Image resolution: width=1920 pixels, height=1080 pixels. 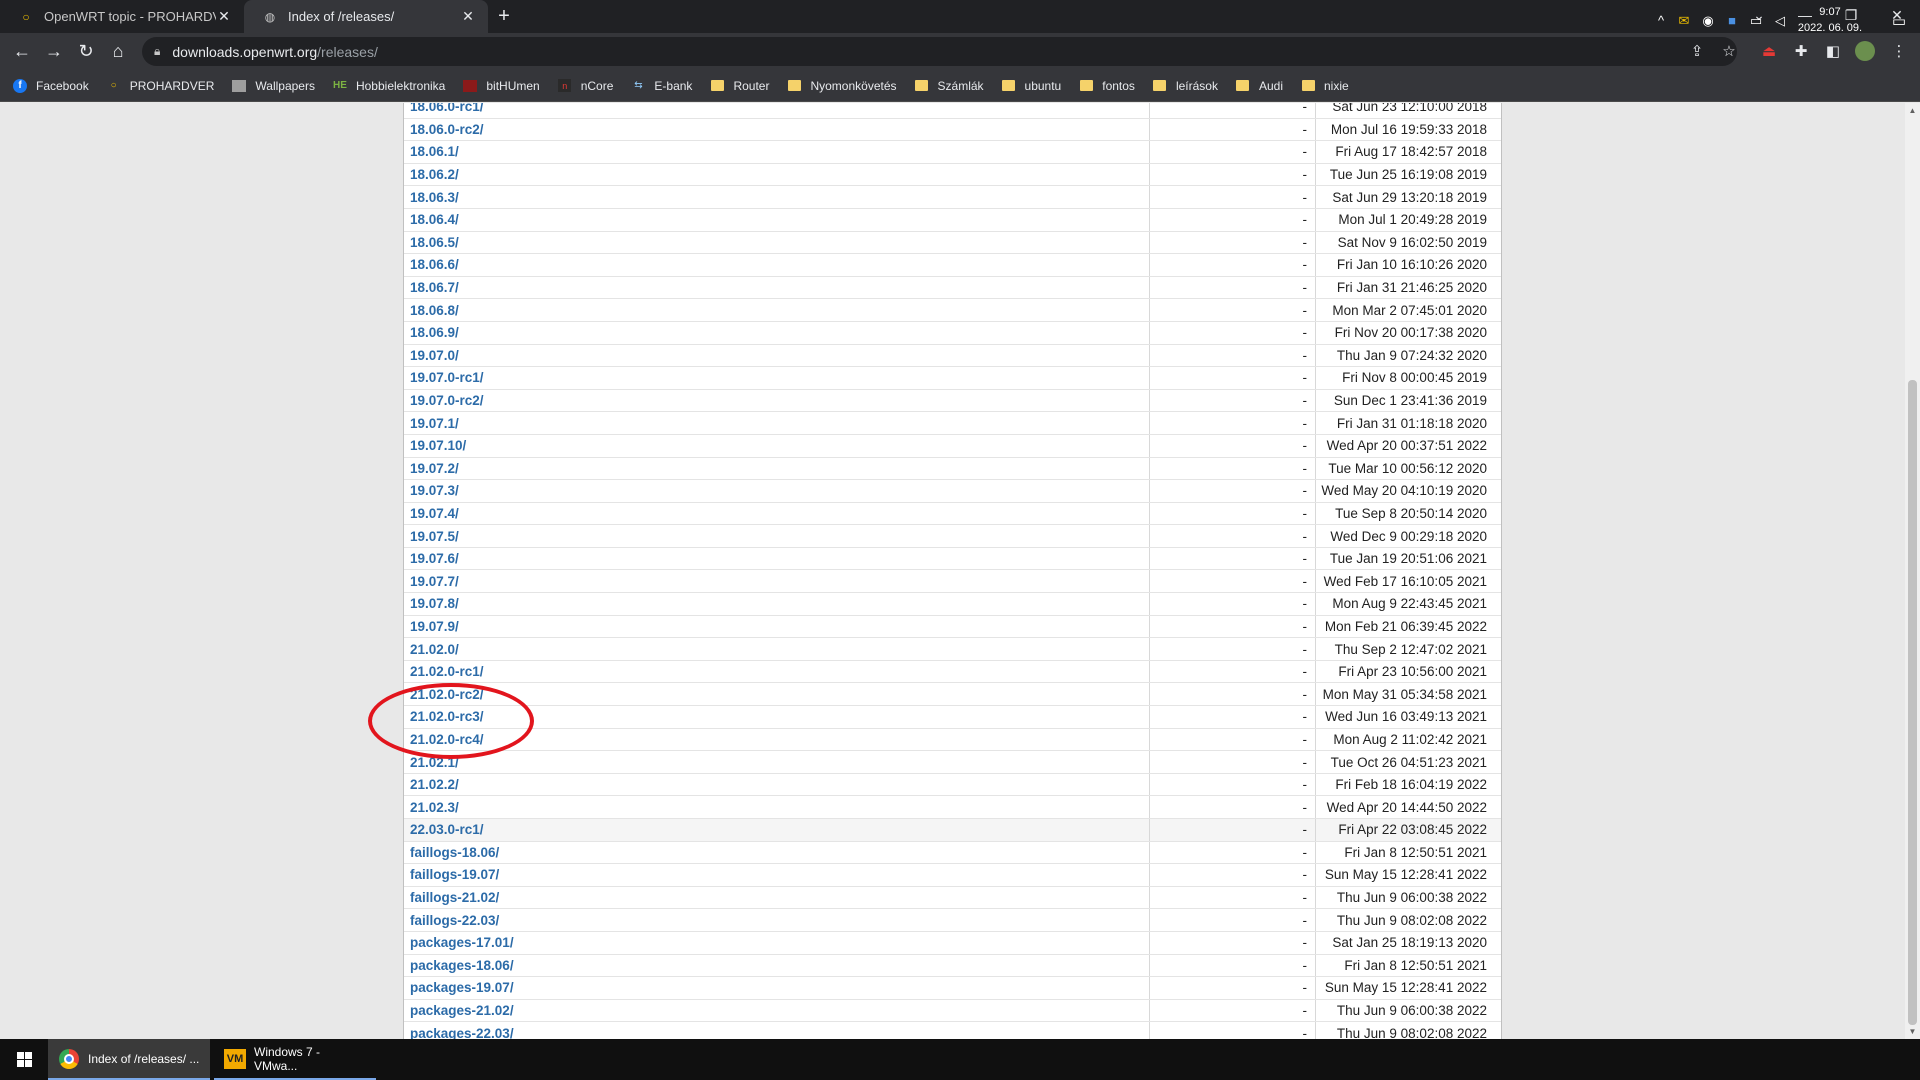 I want to click on date-cell: Mon May 31 05:34:58 2021, so click(x=1404, y=694).